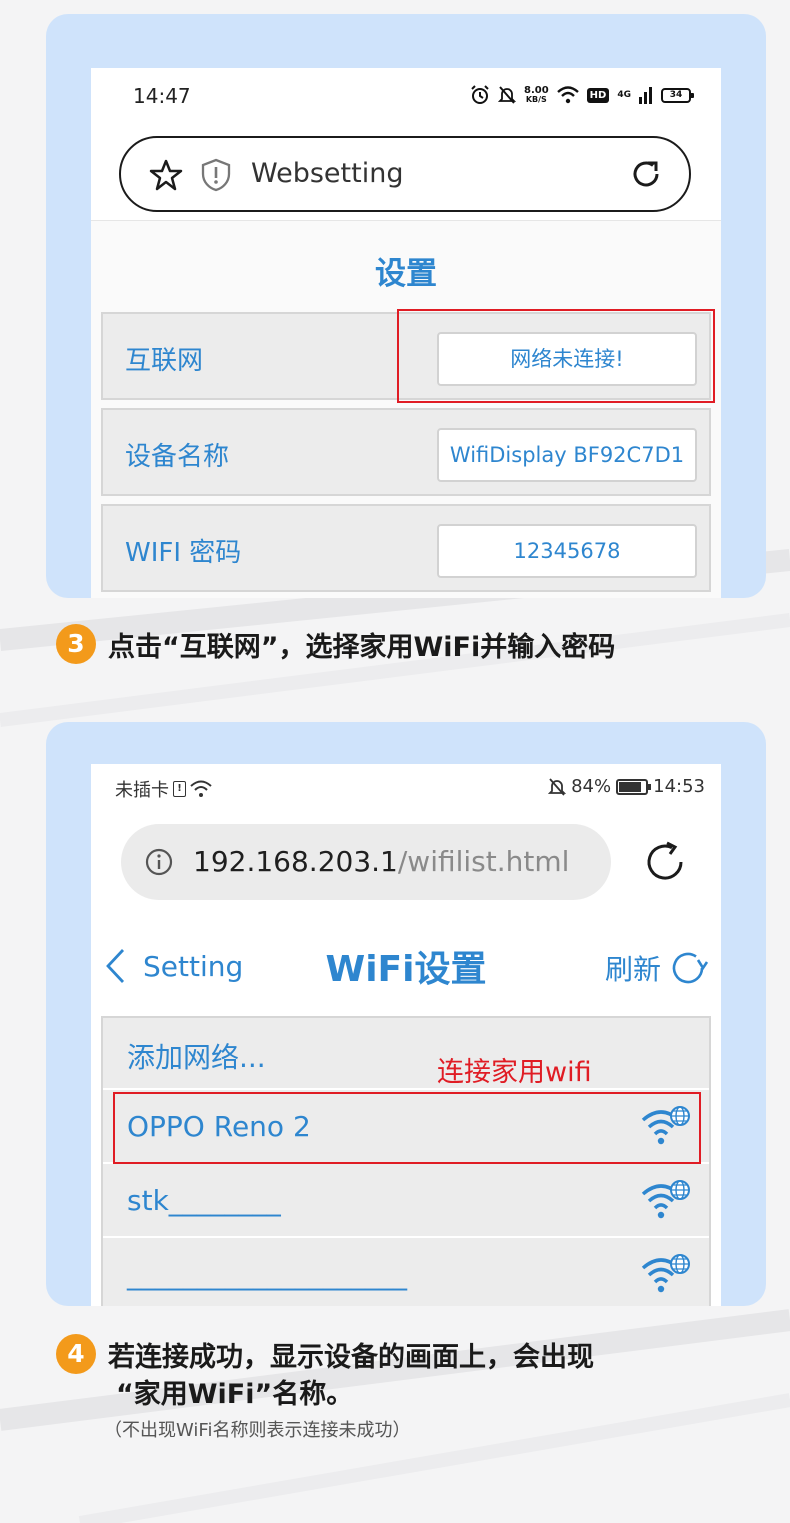  I want to click on status-time: 14:47, so click(162, 96).